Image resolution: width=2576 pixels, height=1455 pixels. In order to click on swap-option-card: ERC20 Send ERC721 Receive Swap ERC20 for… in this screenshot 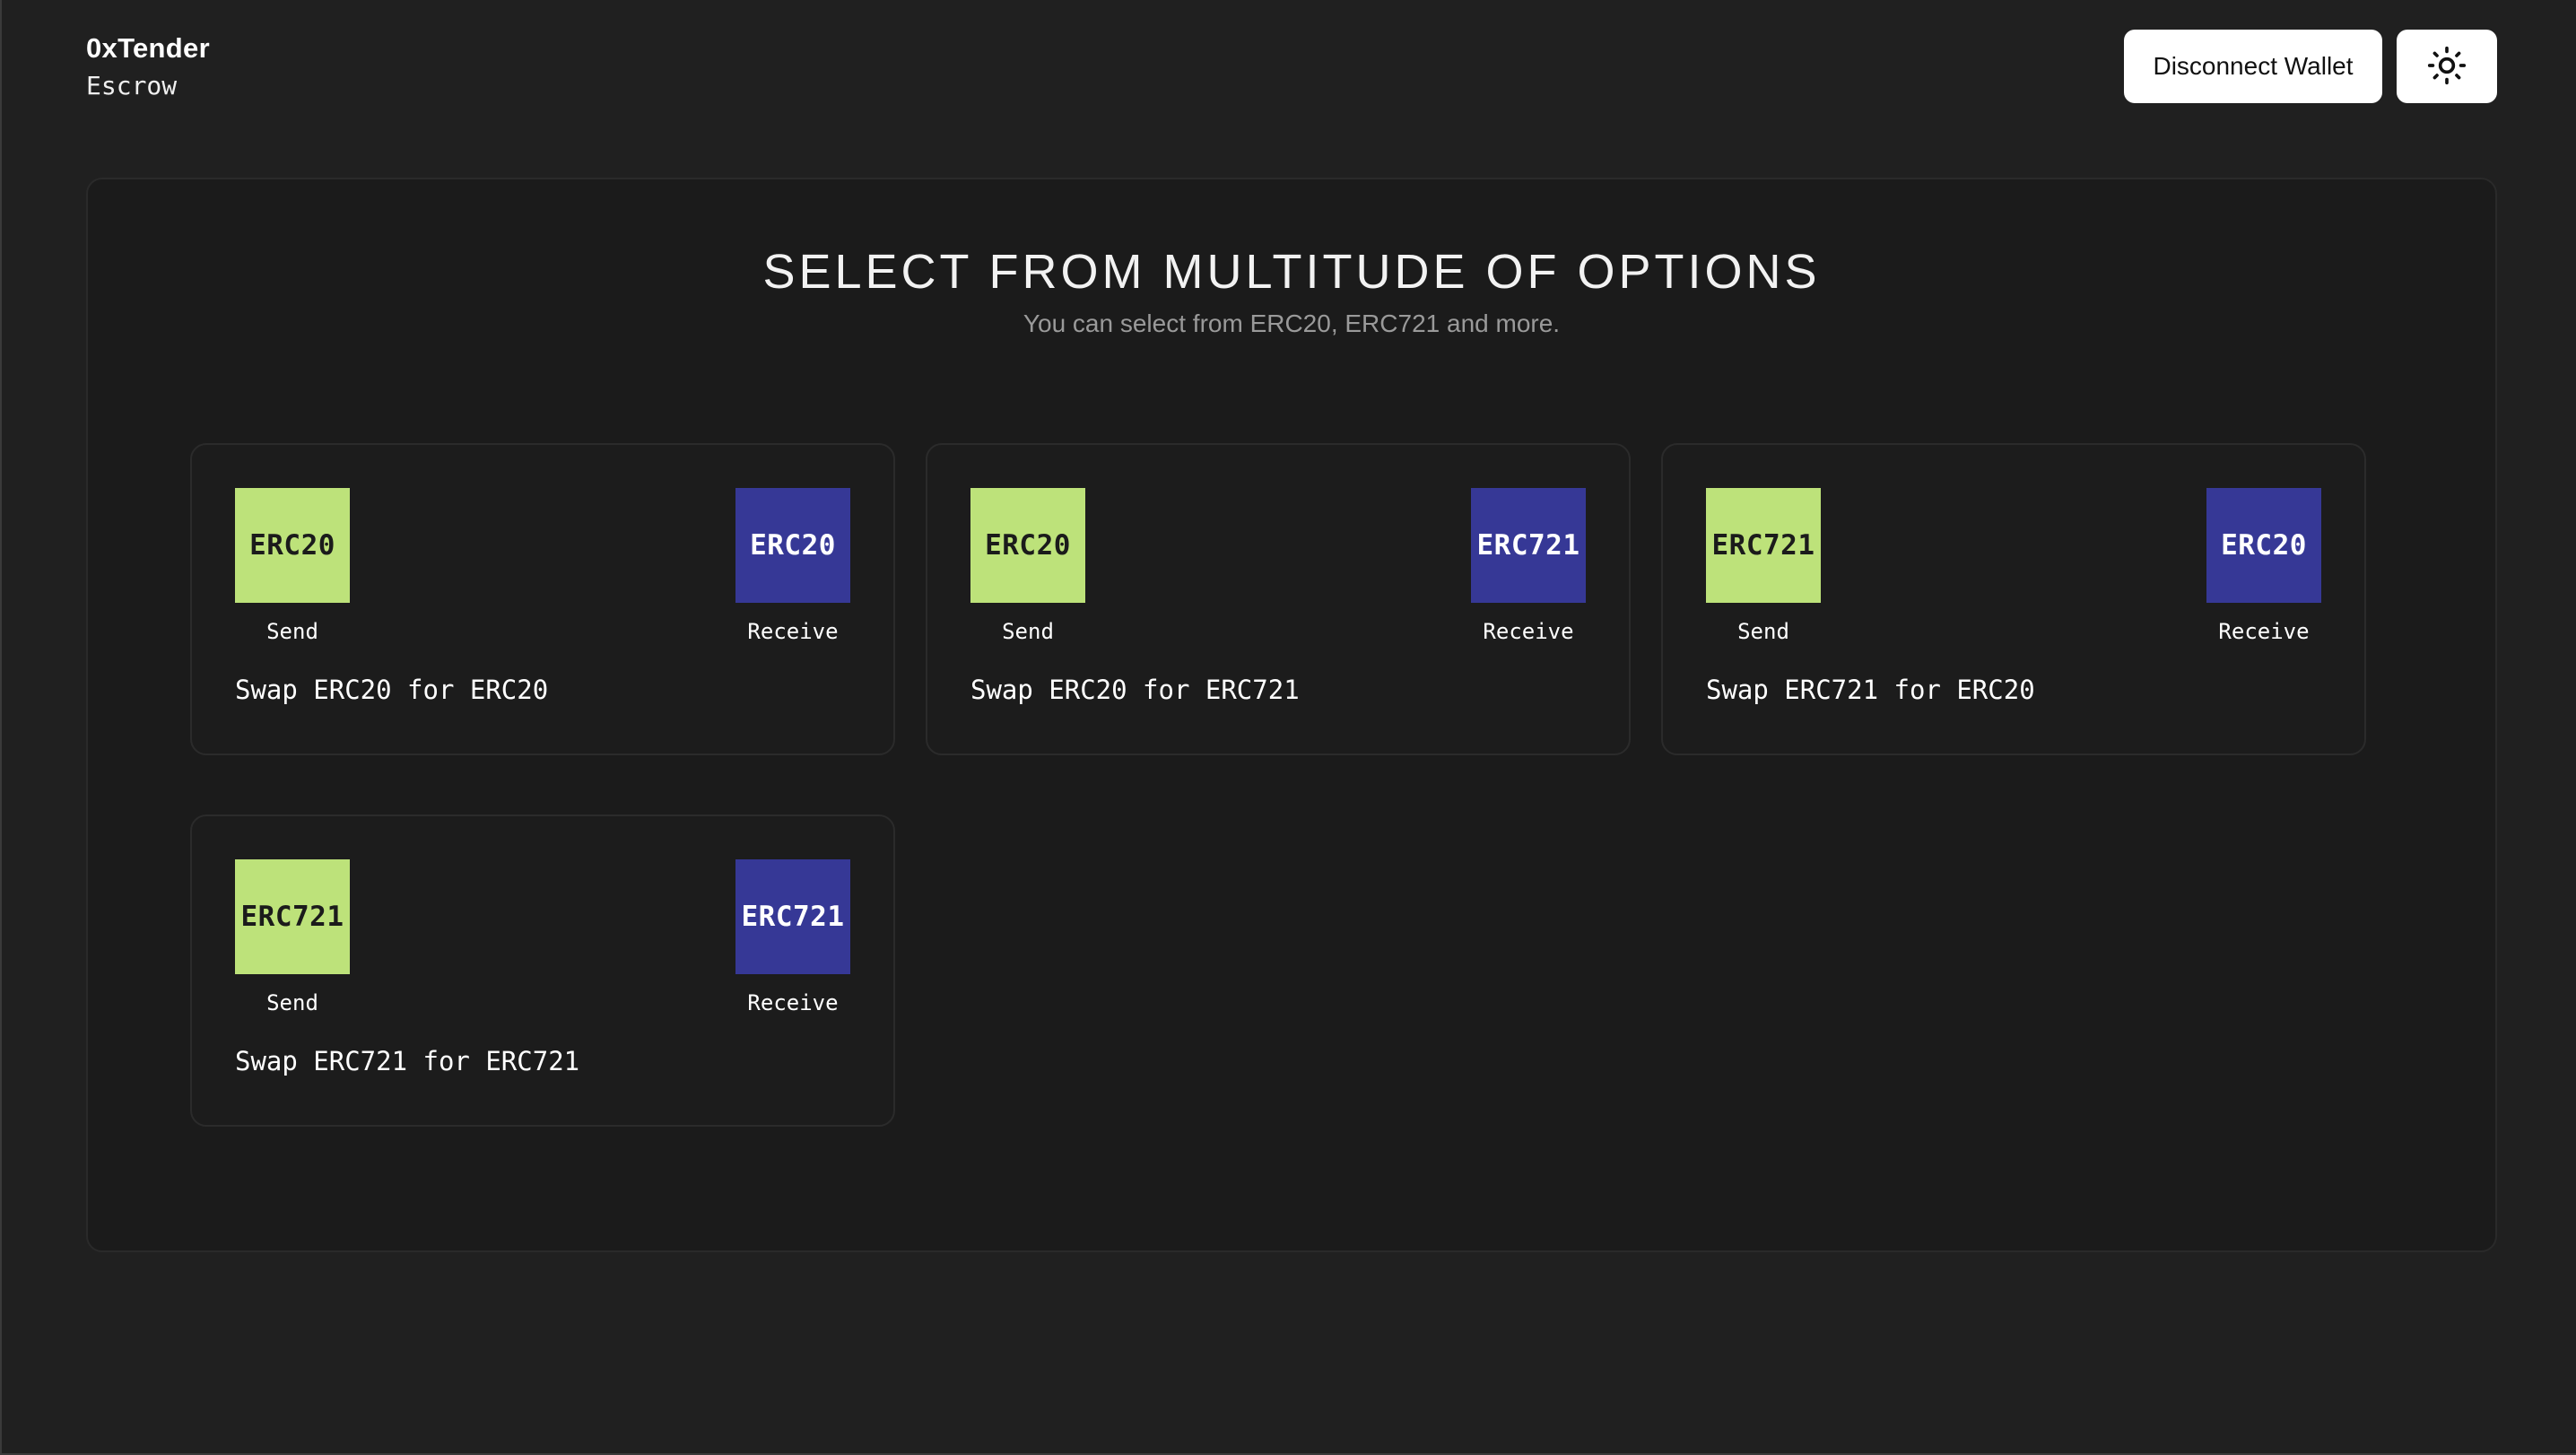, I will do `click(1278, 599)`.